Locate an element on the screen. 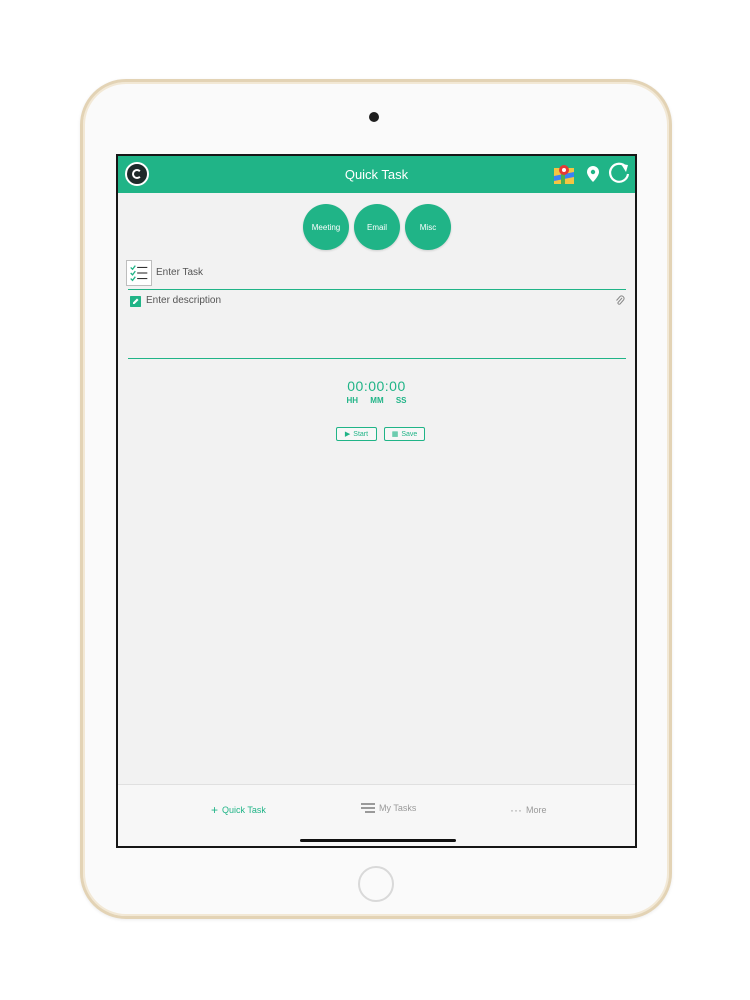 This screenshot has width=750, height=1000. refresh-icon is located at coordinates (619, 174).